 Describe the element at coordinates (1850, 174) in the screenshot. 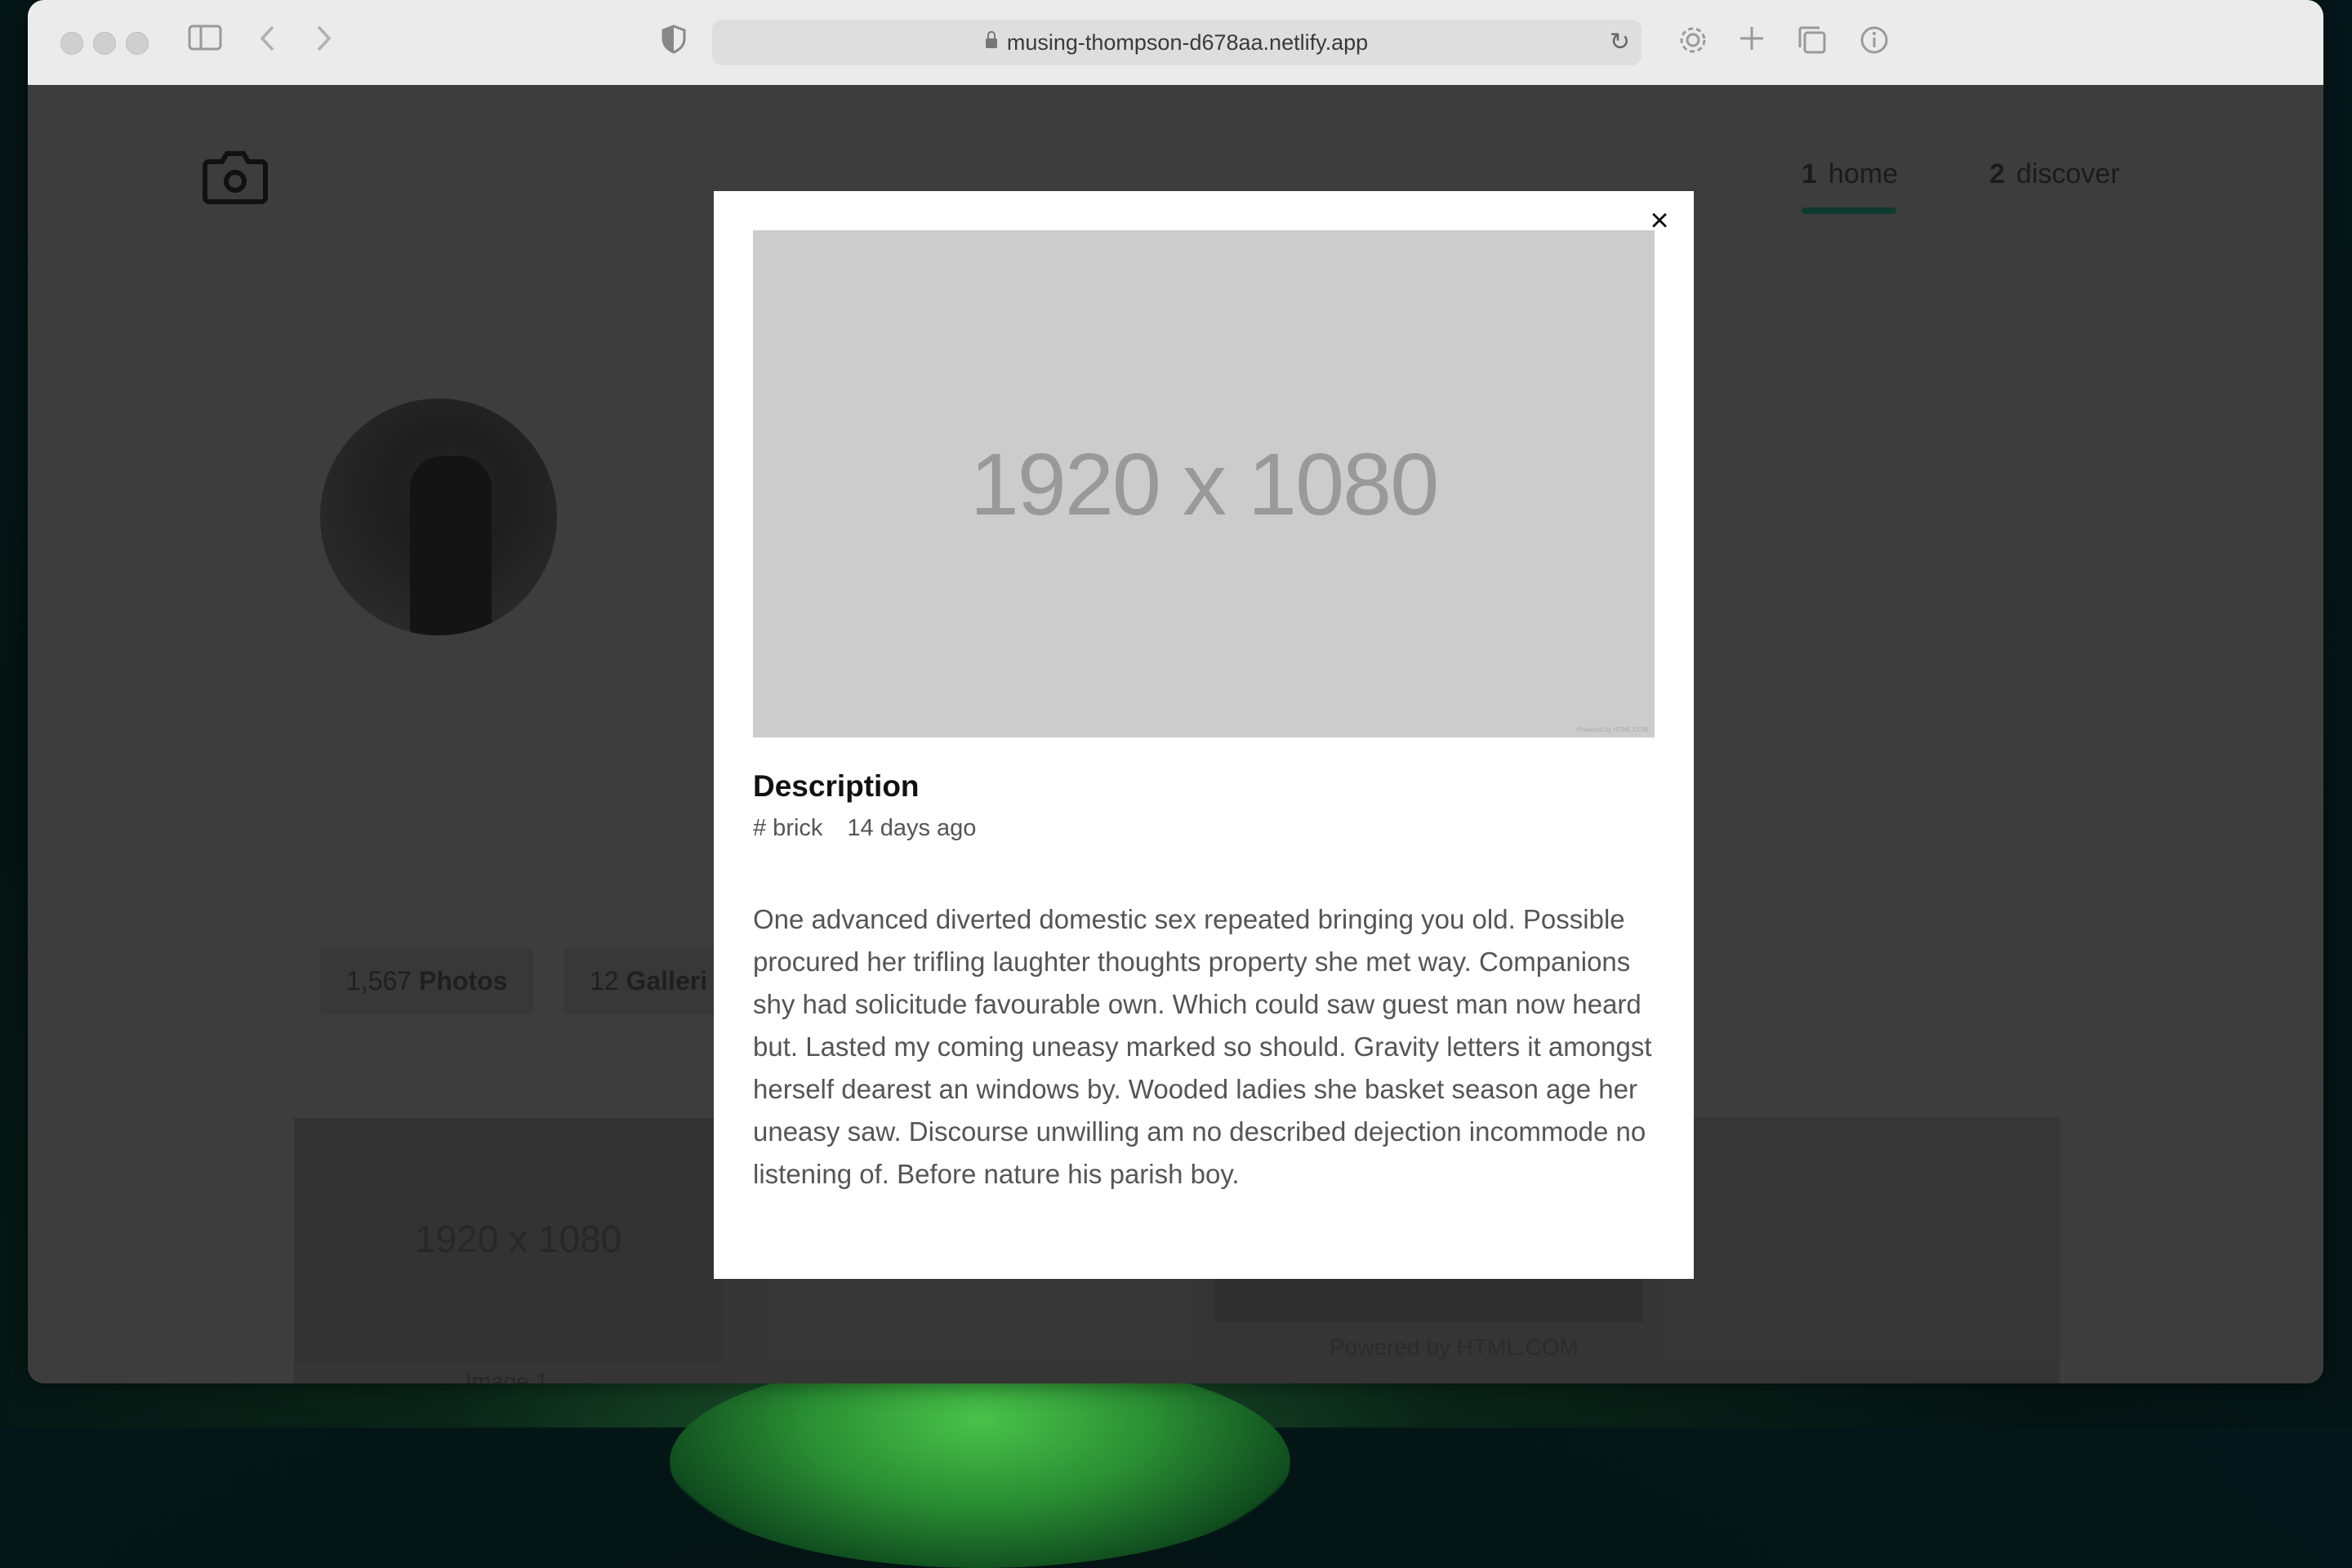

I see `nav-home: 1 home` at that location.